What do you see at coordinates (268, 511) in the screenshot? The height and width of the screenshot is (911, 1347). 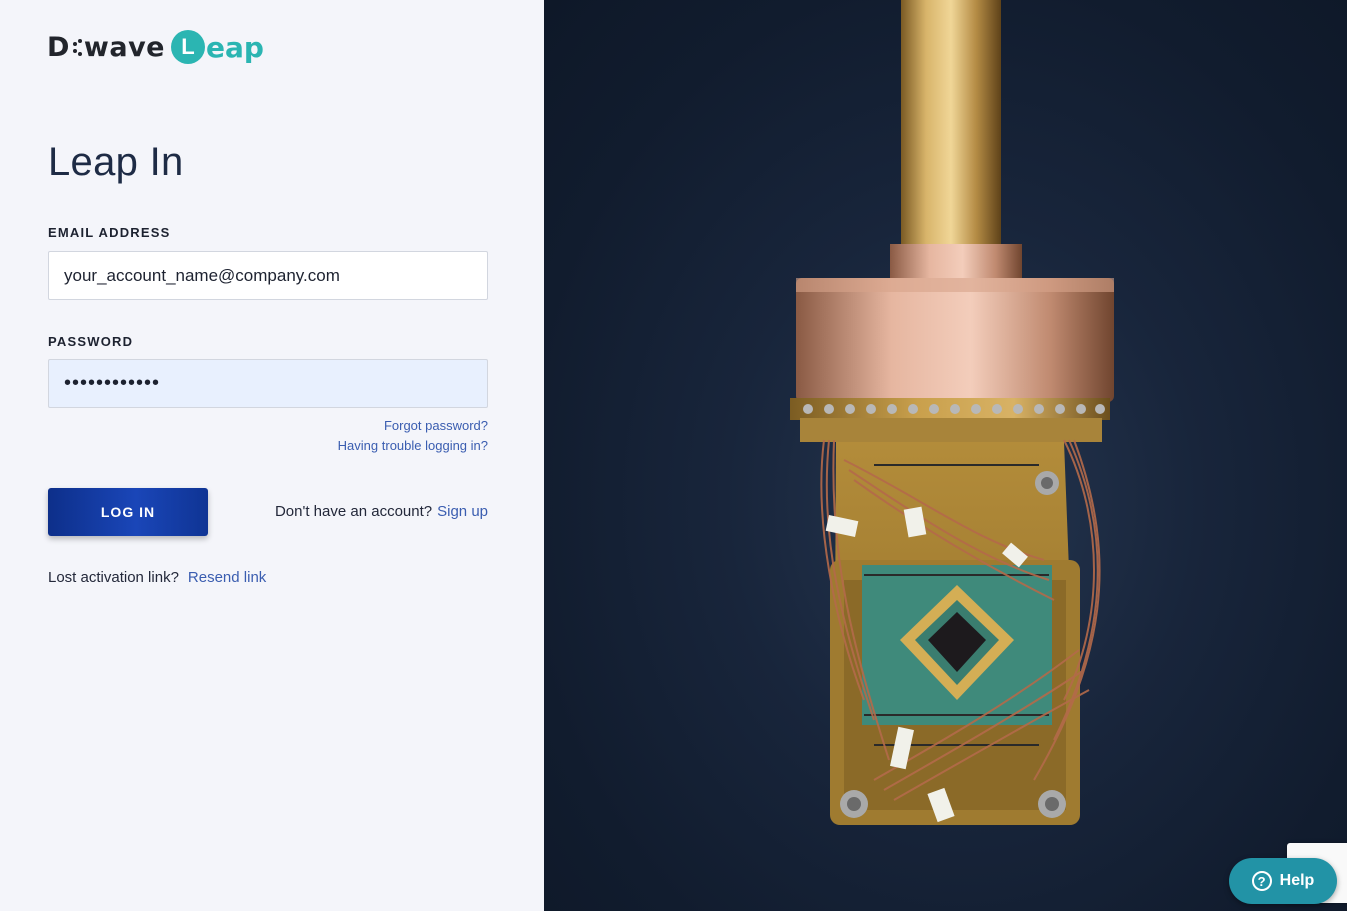 I see `signup-row: Don't have an account? Sign up` at bounding box center [268, 511].